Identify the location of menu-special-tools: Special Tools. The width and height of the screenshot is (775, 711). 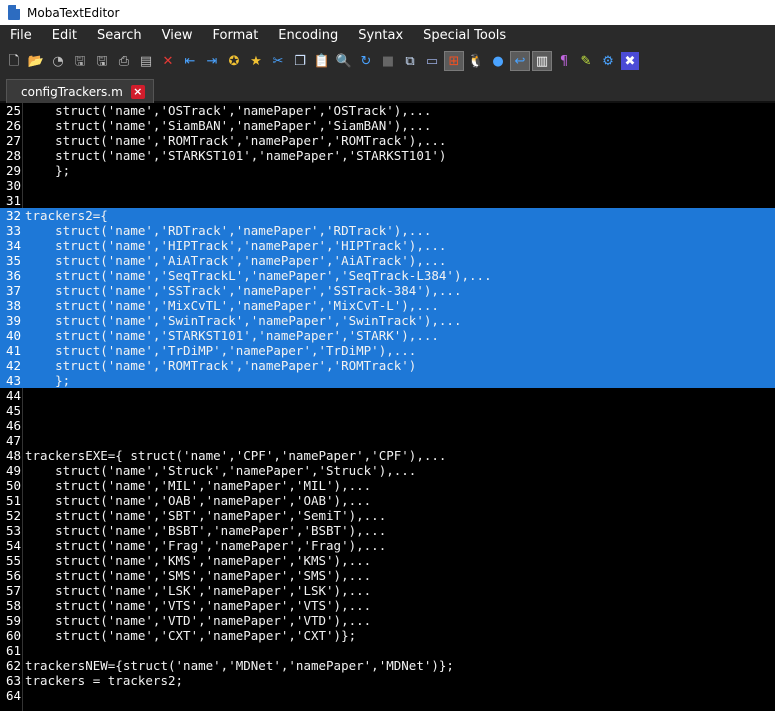
(464, 36).